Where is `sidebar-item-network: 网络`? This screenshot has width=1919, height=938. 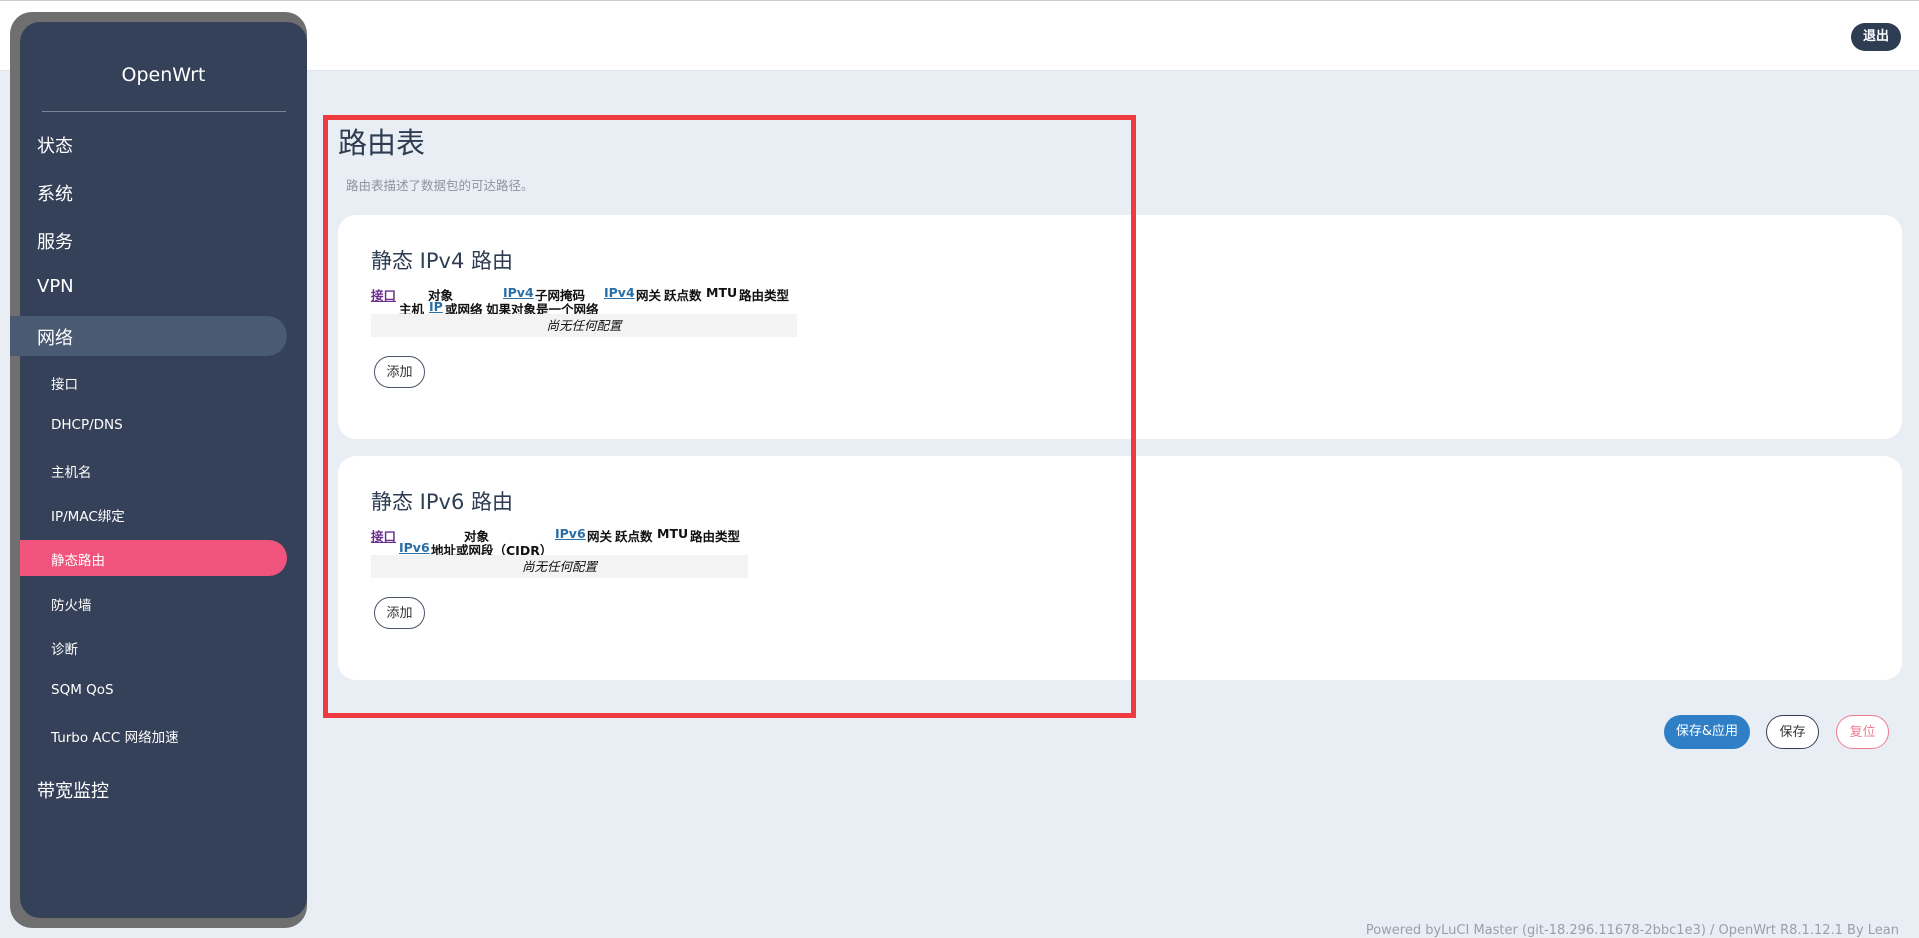
sidebar-item-network: 网络 is located at coordinates (55, 337).